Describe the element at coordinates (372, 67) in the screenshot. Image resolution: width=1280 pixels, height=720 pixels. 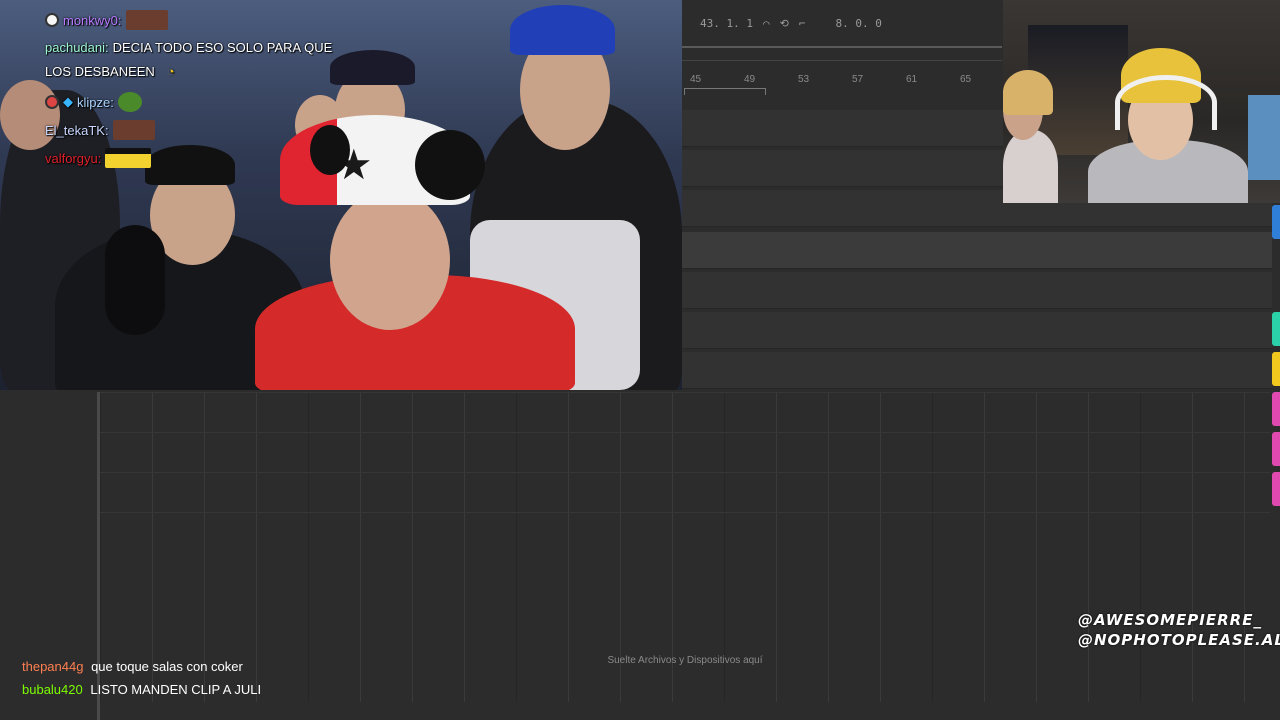
I see `dark-cap` at that location.